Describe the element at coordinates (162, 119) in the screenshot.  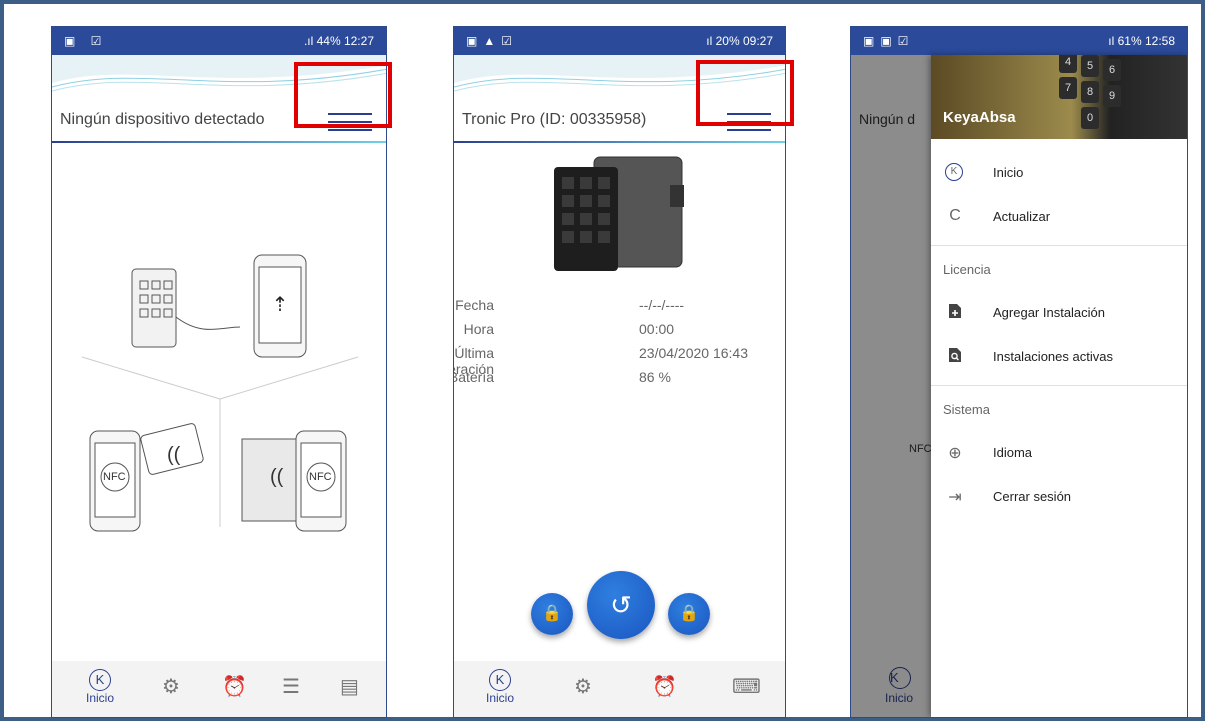
I see `page-title: Ningún dispositivo detectado` at that location.